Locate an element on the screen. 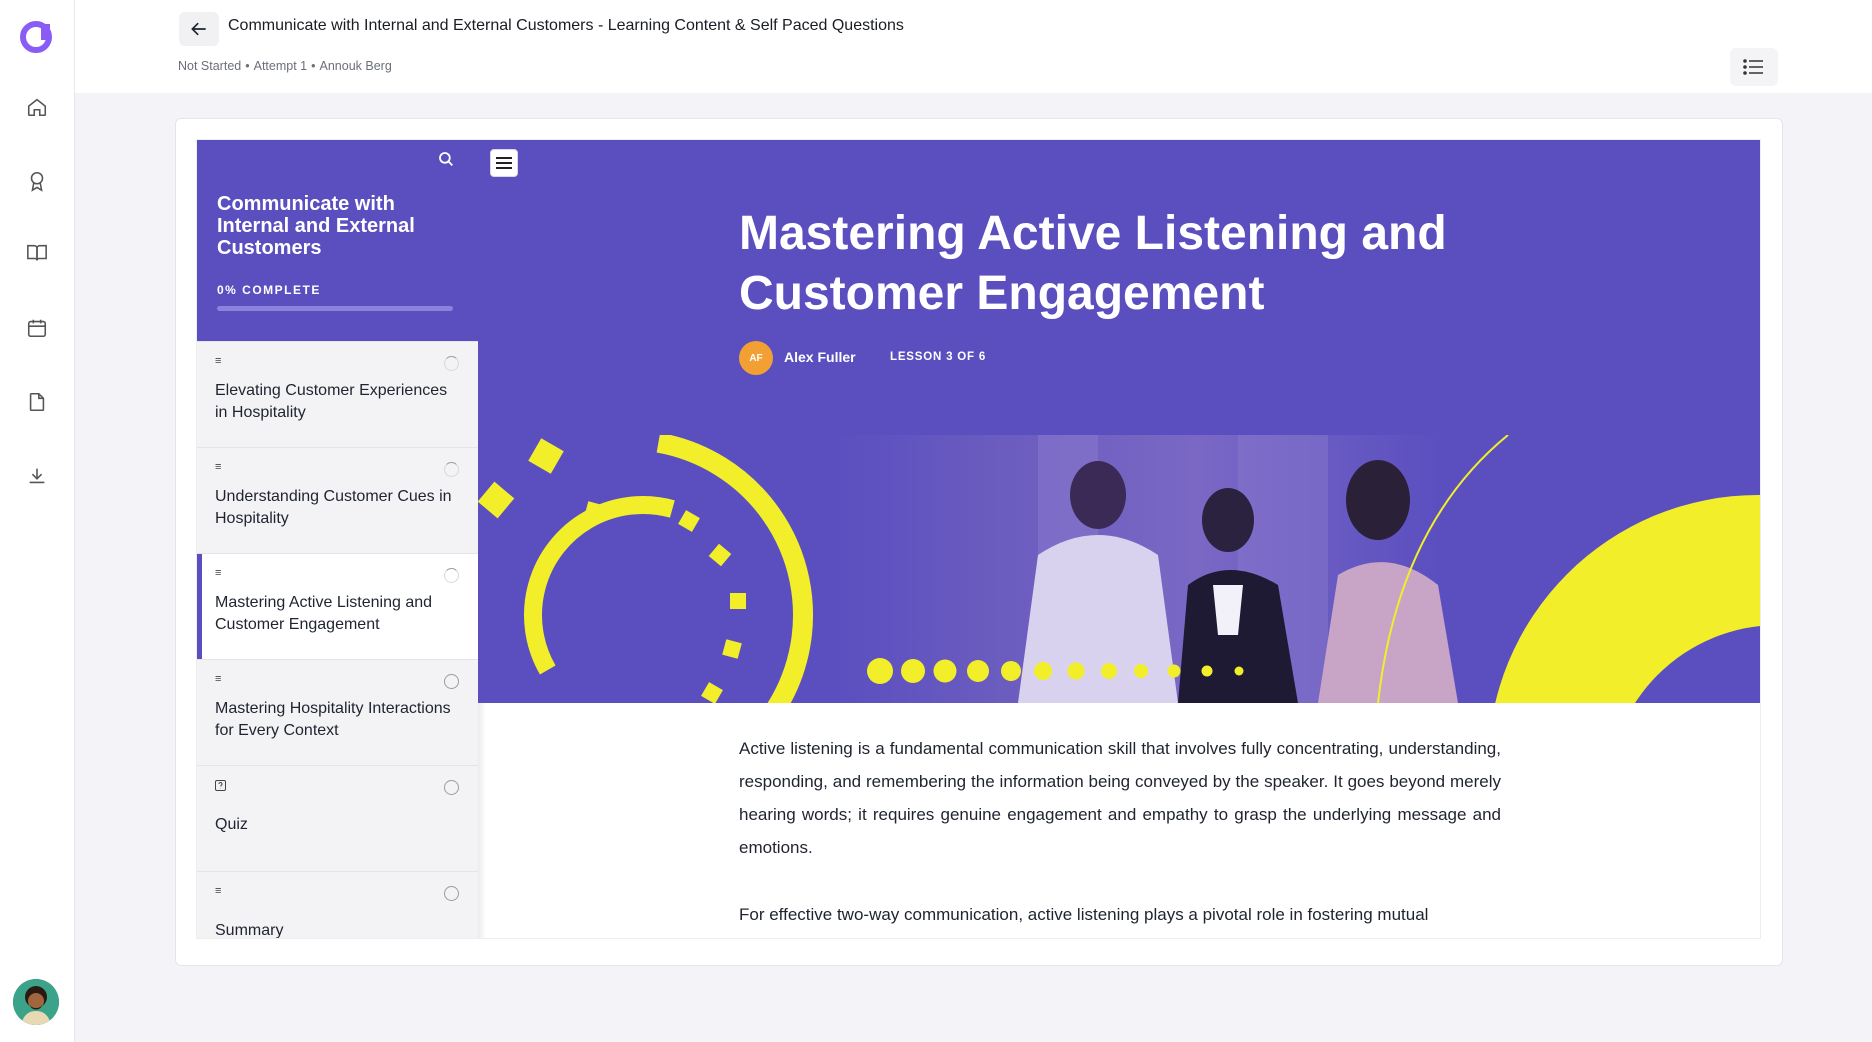  learner-name: Annouk Berg is located at coordinates (355, 66).